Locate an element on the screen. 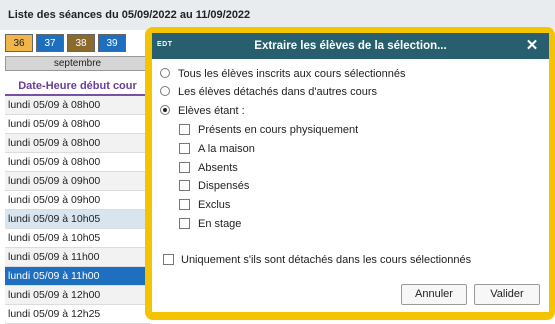  checkbox-label: Exclus is located at coordinates (214, 205).